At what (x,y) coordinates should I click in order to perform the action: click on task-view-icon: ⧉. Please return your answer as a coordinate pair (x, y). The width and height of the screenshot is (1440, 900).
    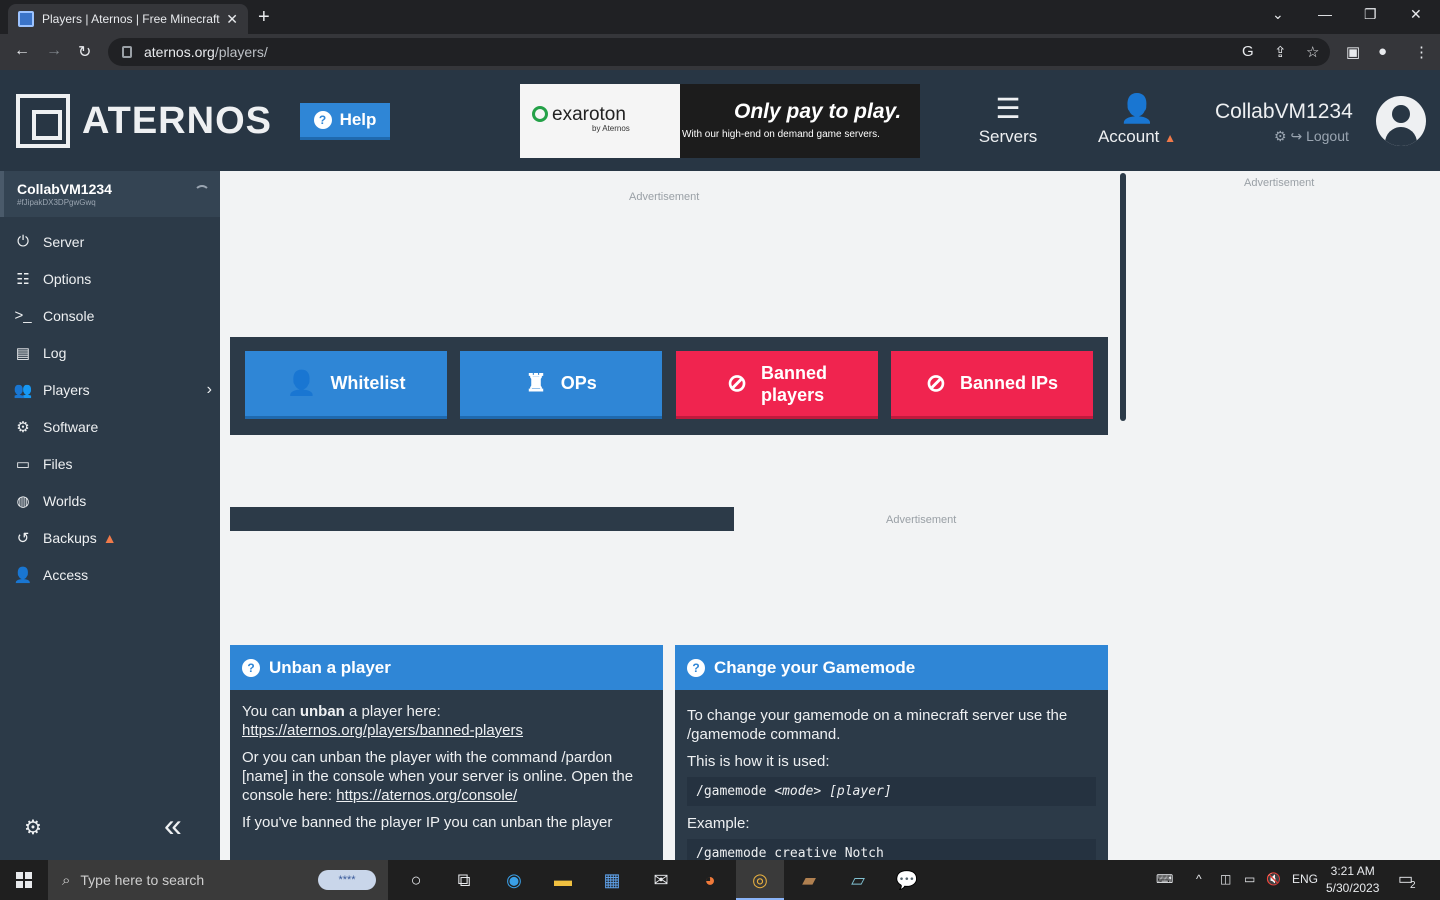
    Looking at the image, I should click on (464, 880).